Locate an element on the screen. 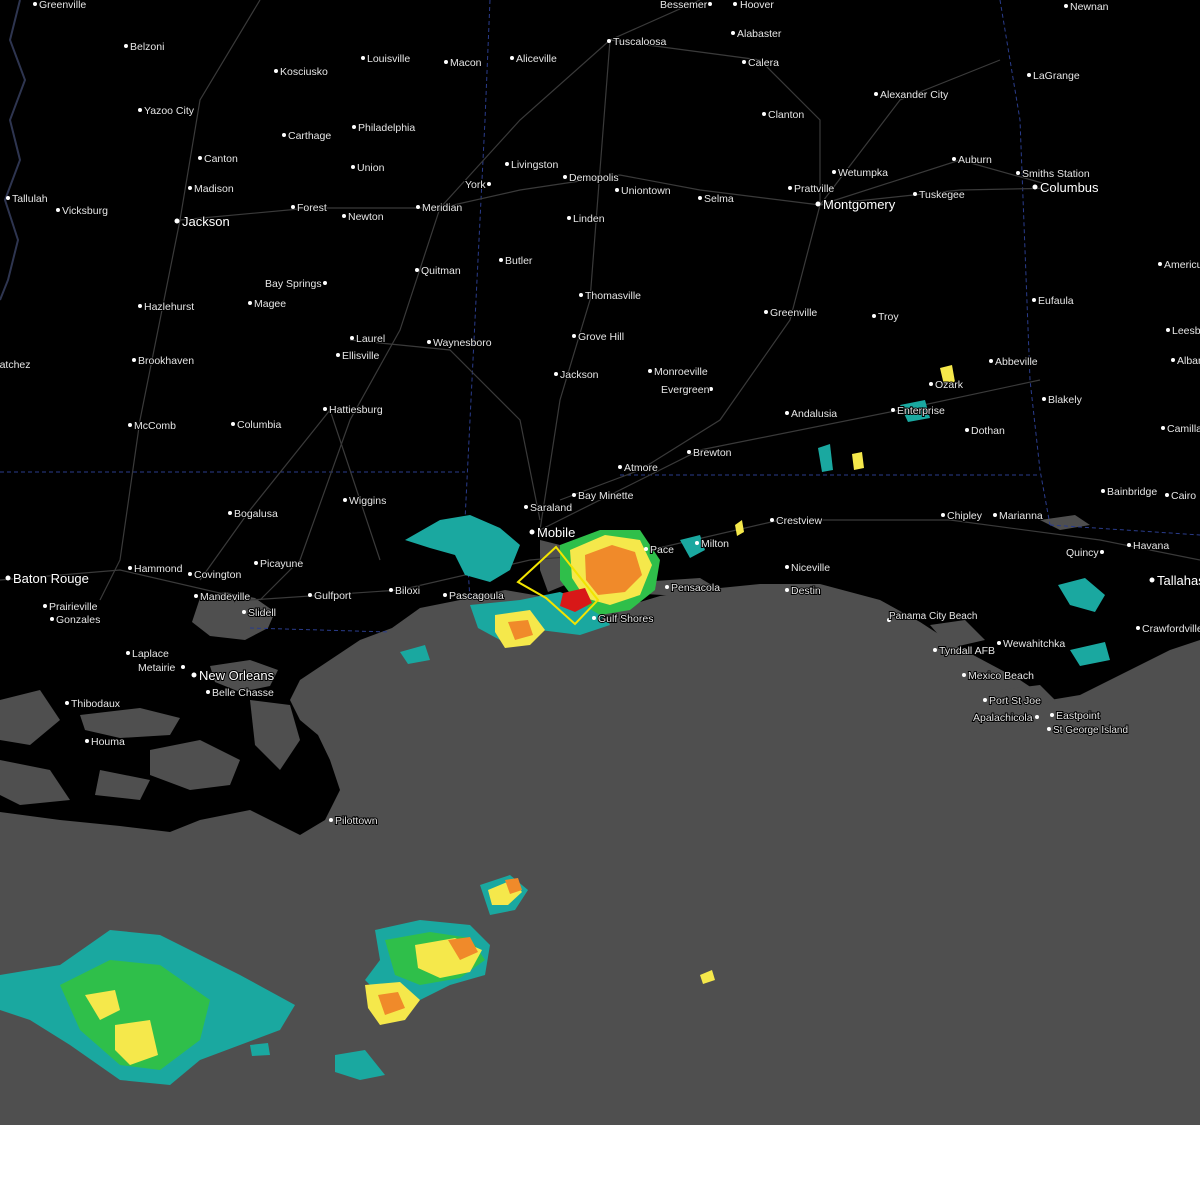 Image resolution: width=1200 pixels, height=1200 pixels. city-belzoni: Belzoni is located at coordinates (144, 47).